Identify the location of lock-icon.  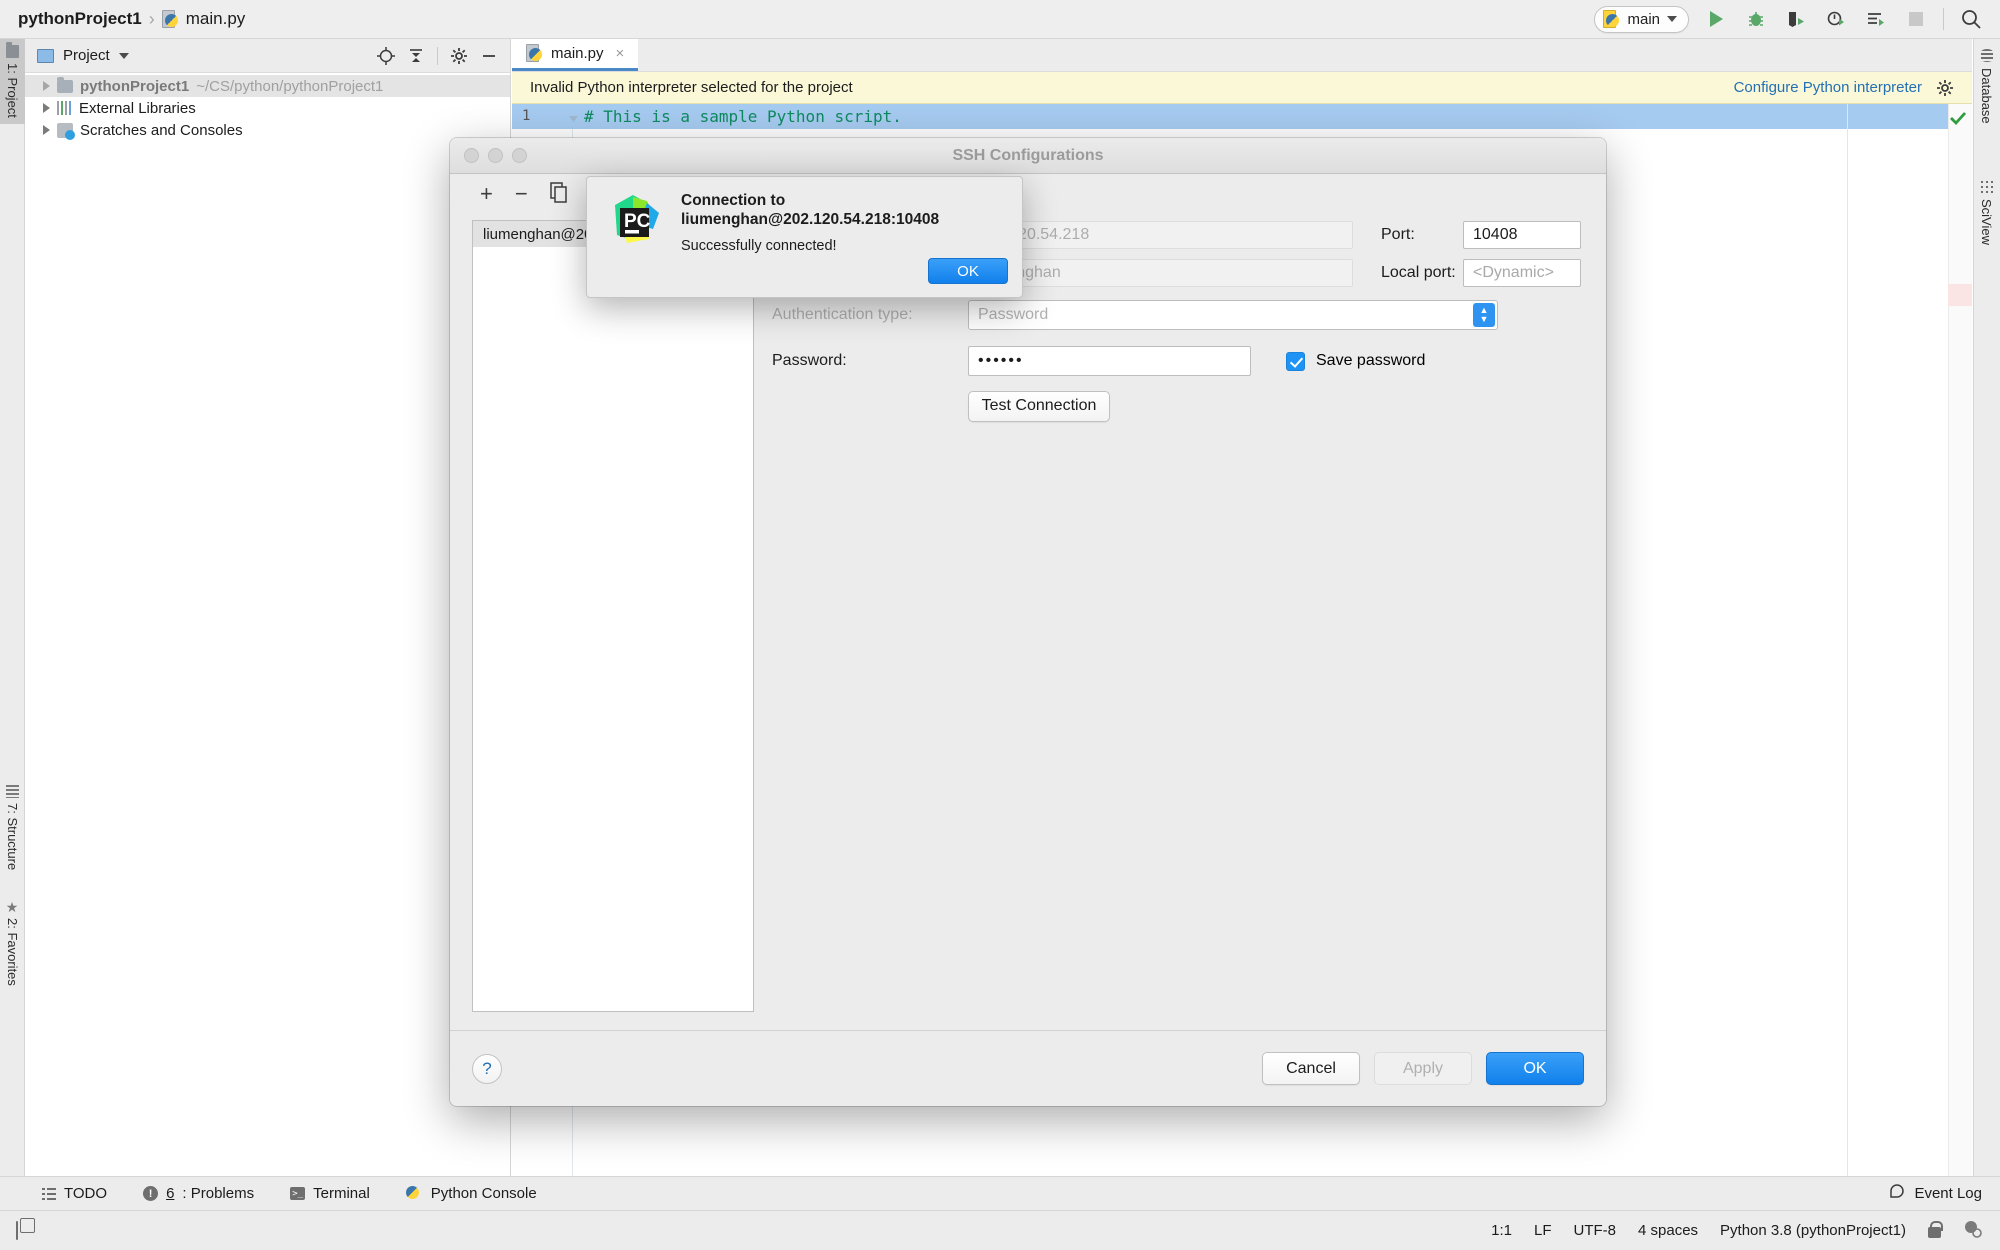
(1935, 1229).